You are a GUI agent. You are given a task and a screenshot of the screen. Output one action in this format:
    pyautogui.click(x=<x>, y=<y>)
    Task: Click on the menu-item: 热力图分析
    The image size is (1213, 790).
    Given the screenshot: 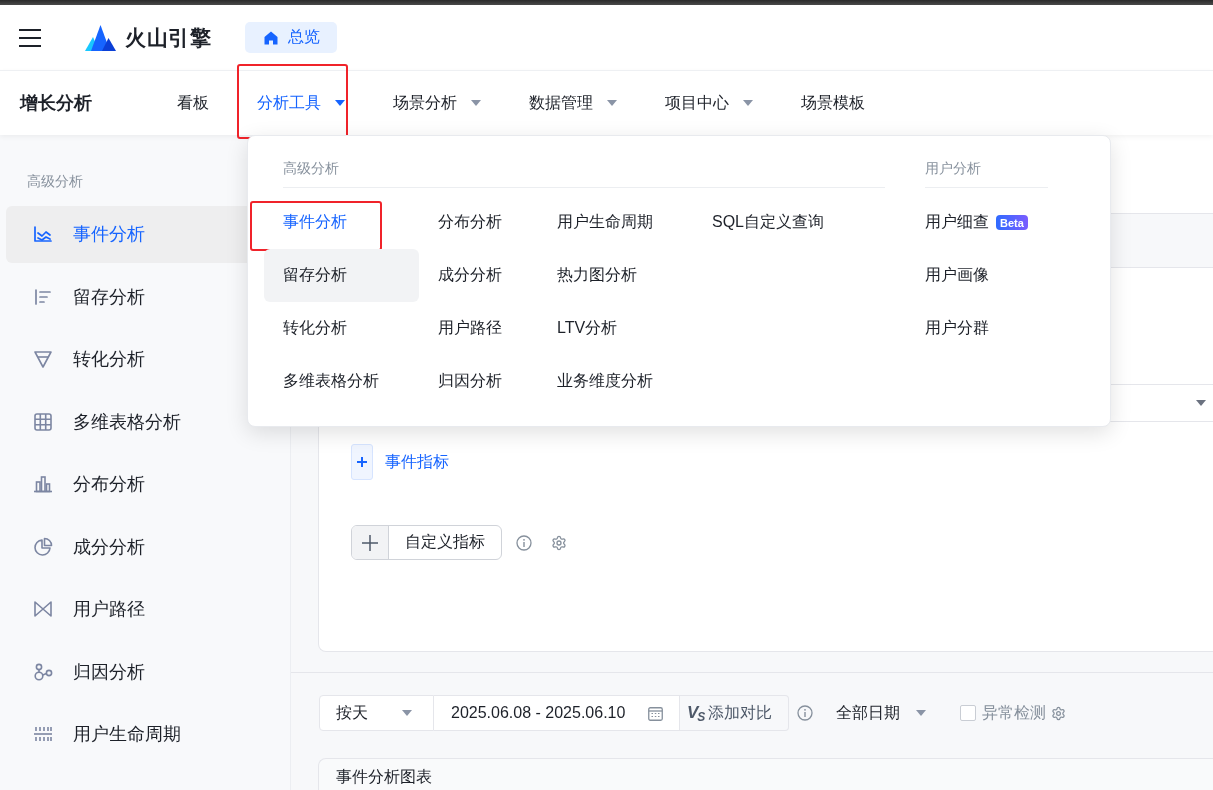 What is the action you would take?
    pyautogui.click(x=597, y=275)
    